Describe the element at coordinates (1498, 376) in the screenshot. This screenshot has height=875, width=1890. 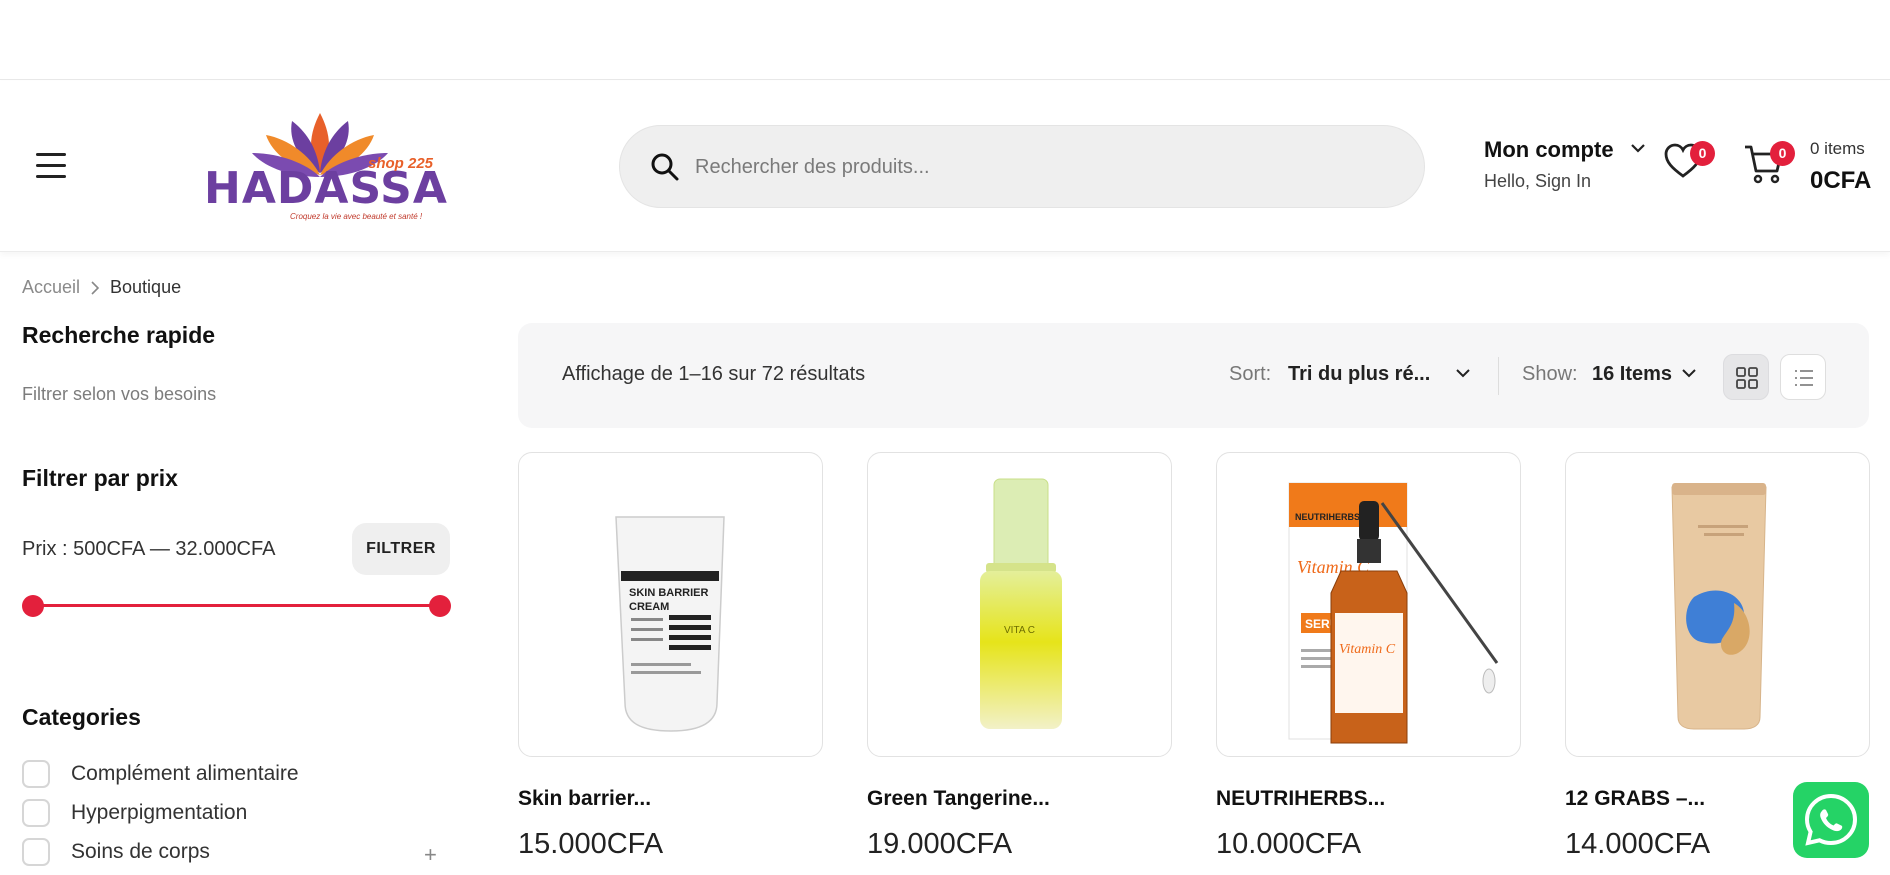
I see `toolbar-divider` at that location.